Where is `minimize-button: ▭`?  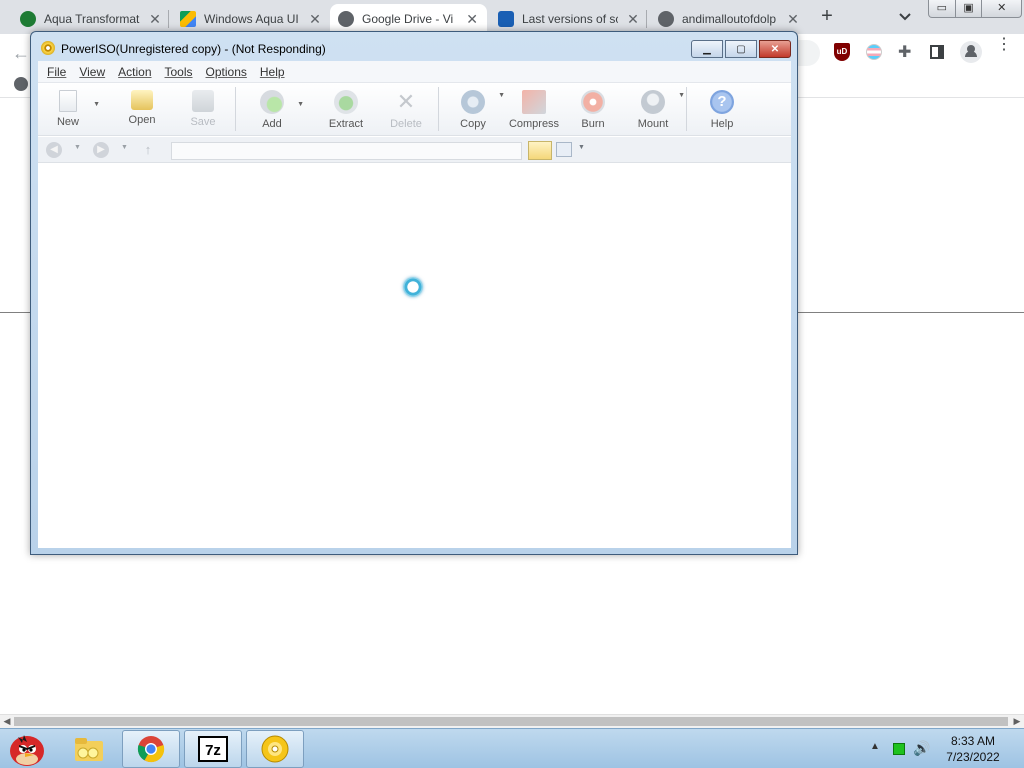
minimize-button: ▭ is located at coordinates (942, 8).